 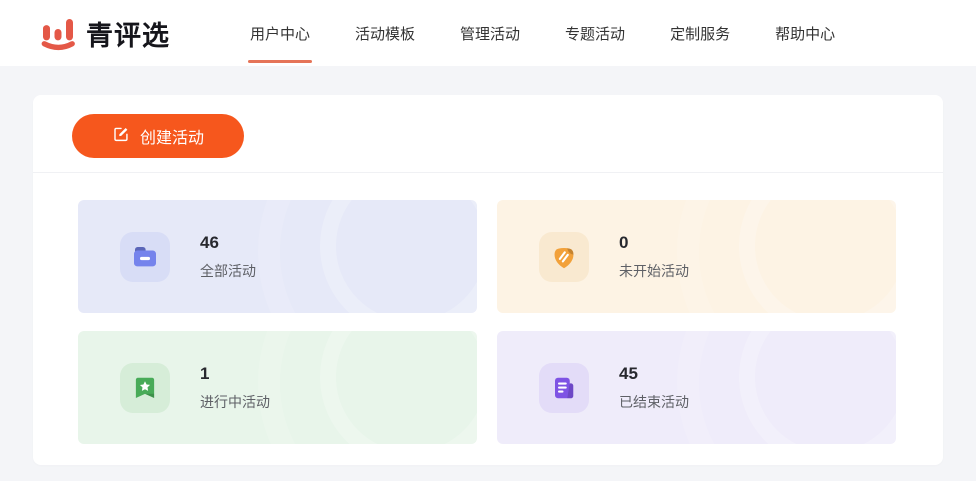 I want to click on nav-item-label: 专题活动, so click(x=595, y=34).